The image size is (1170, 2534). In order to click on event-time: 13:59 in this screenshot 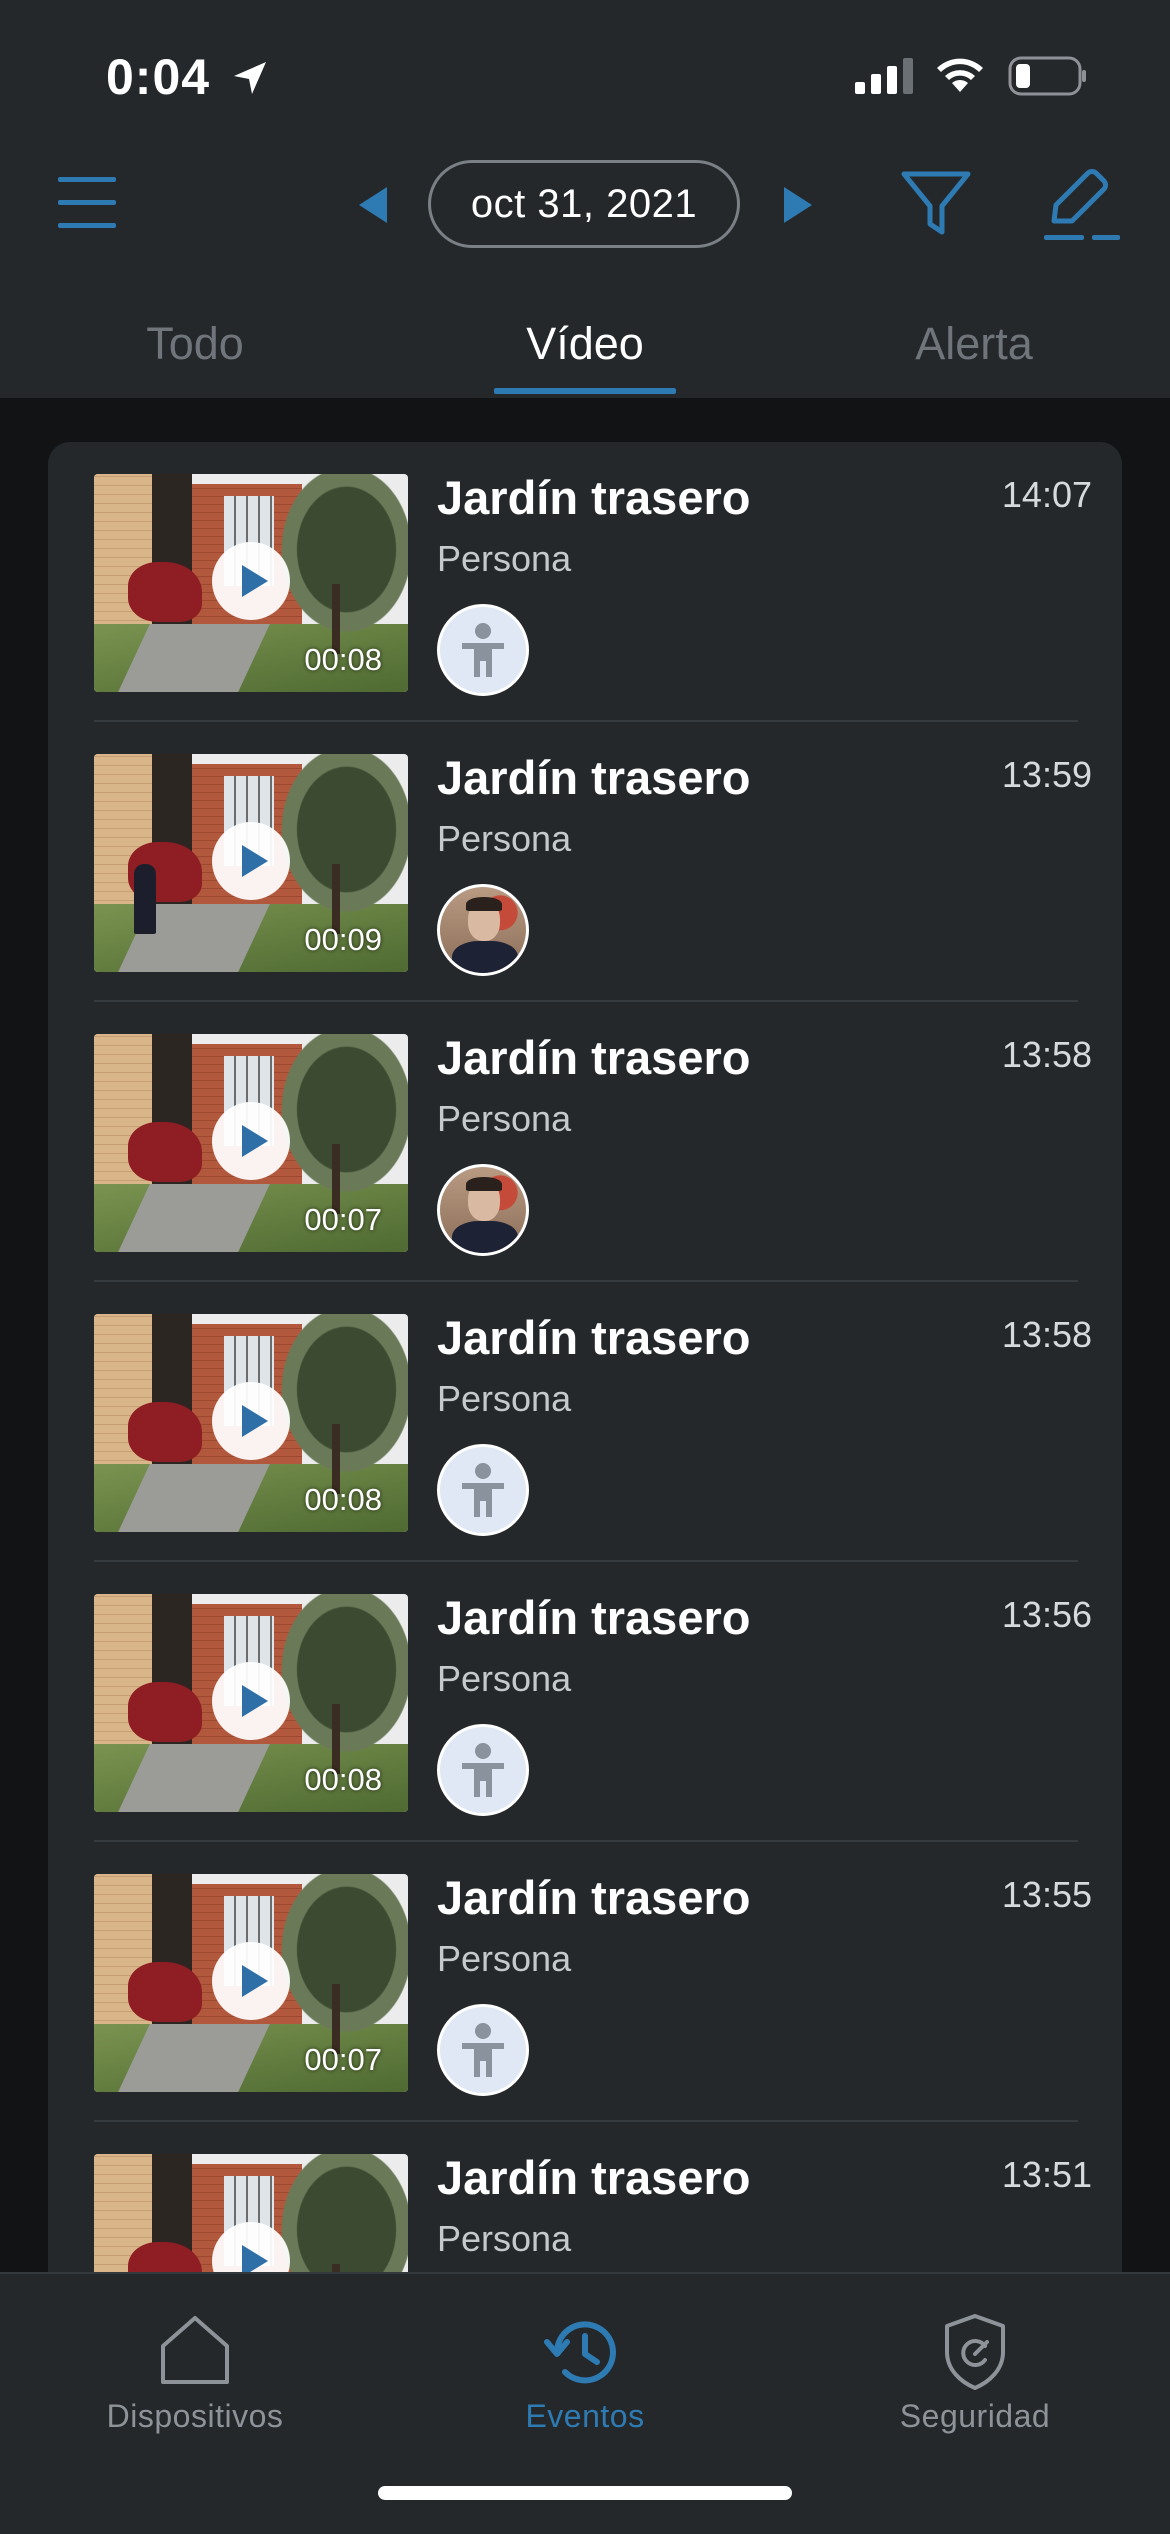, I will do `click(1046, 774)`.